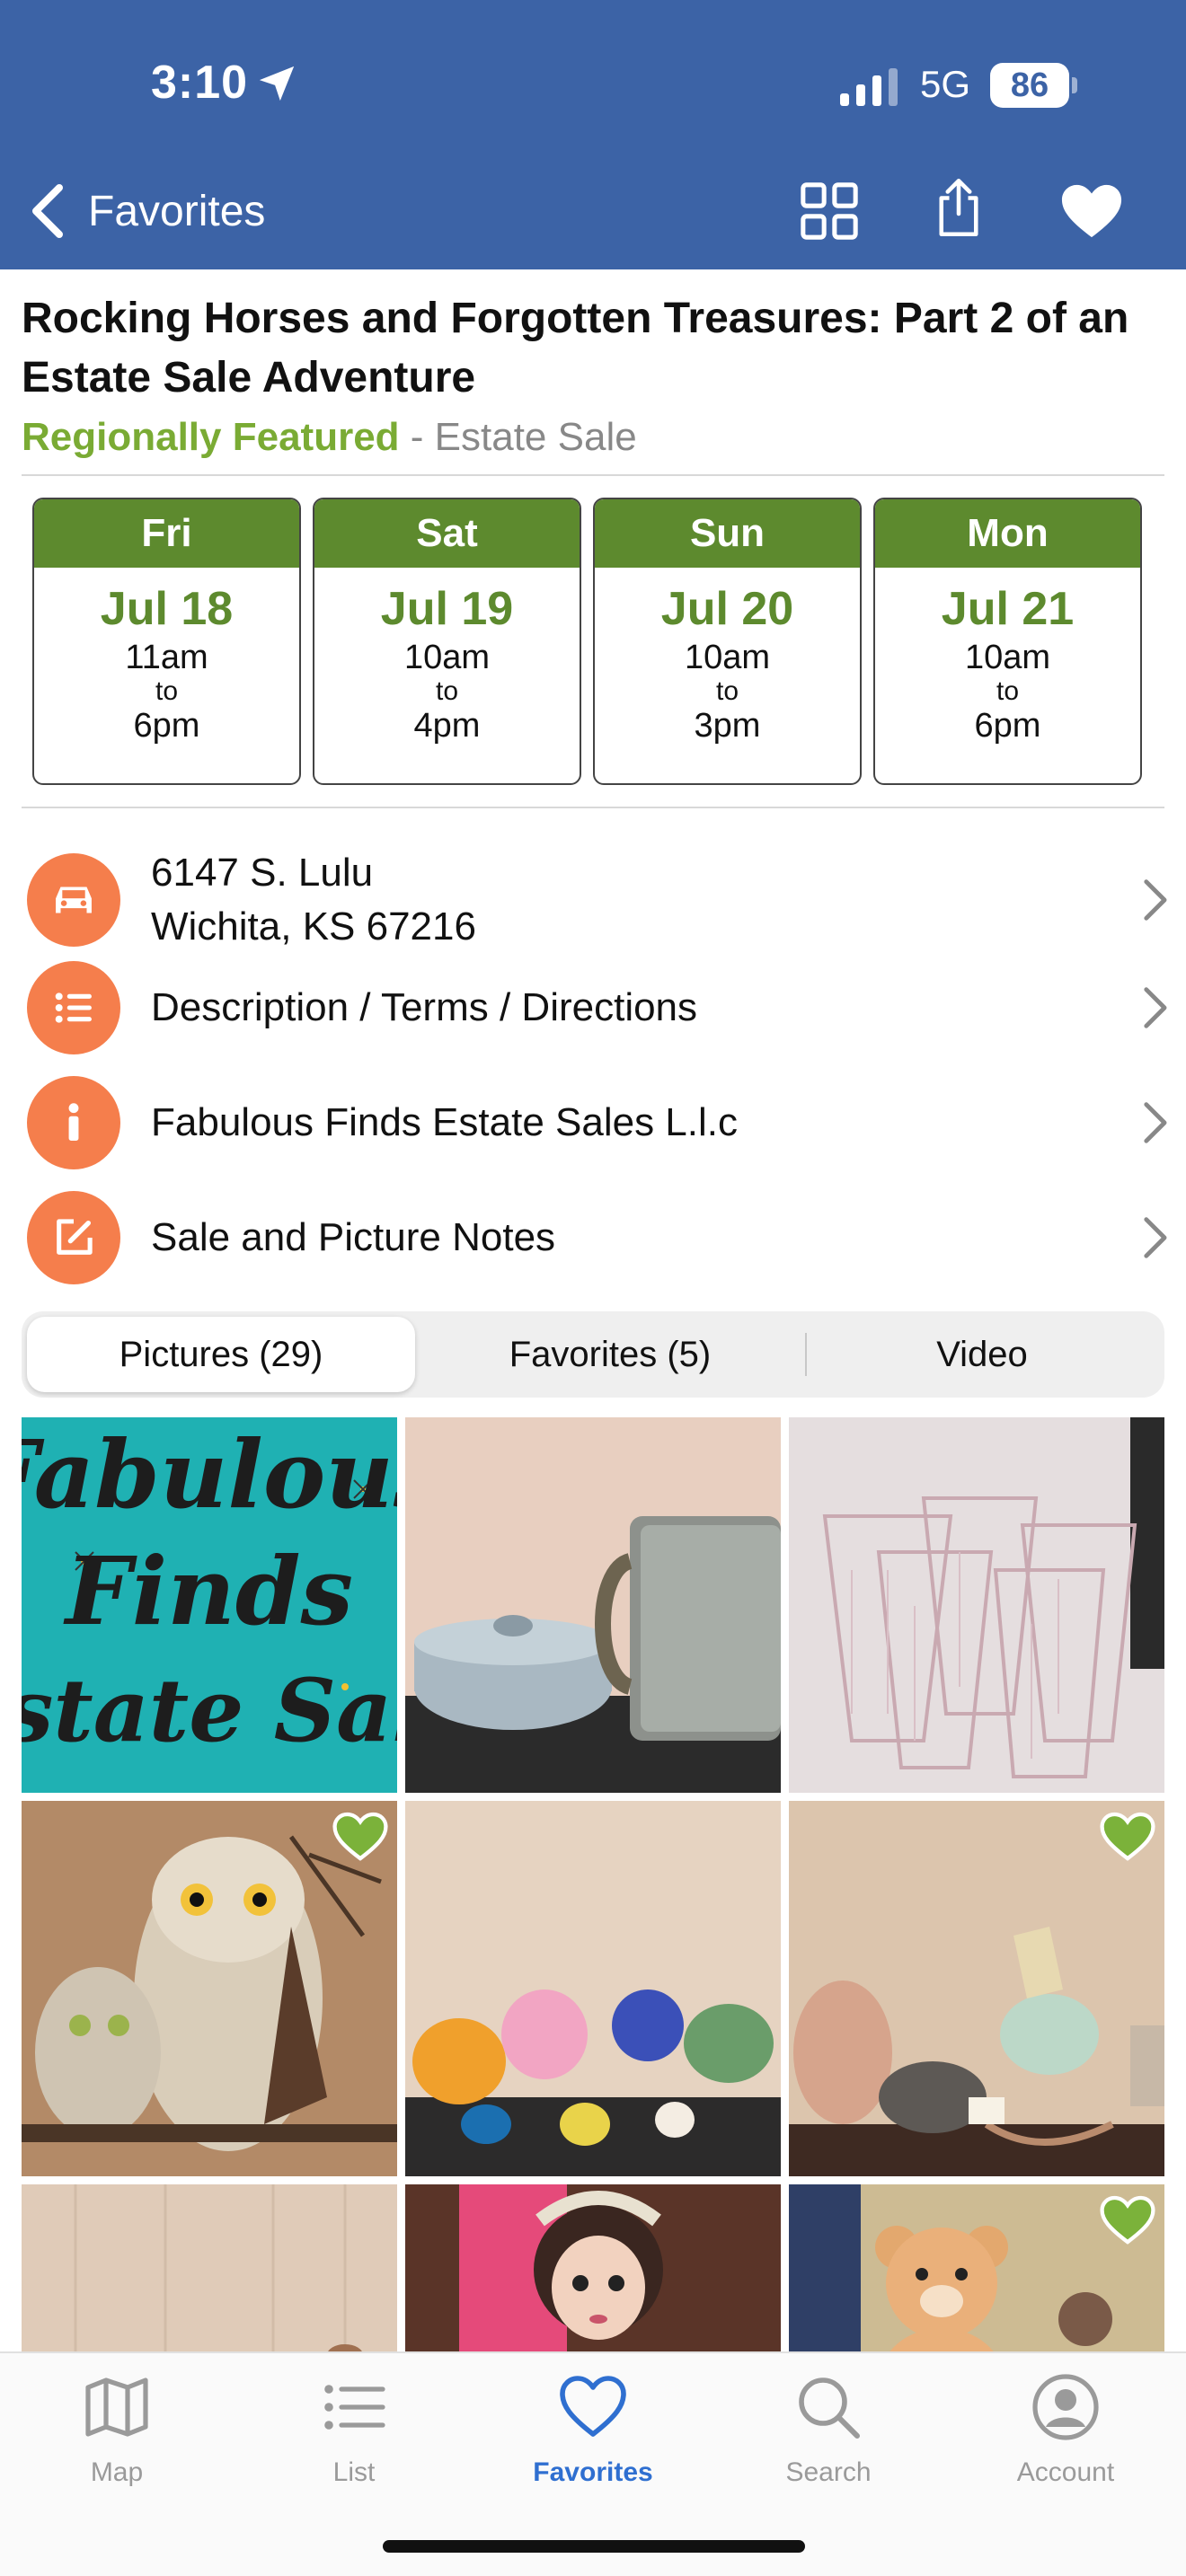 This screenshot has height=2576, width=1186. I want to click on tab-map: Map, so click(117, 2429).